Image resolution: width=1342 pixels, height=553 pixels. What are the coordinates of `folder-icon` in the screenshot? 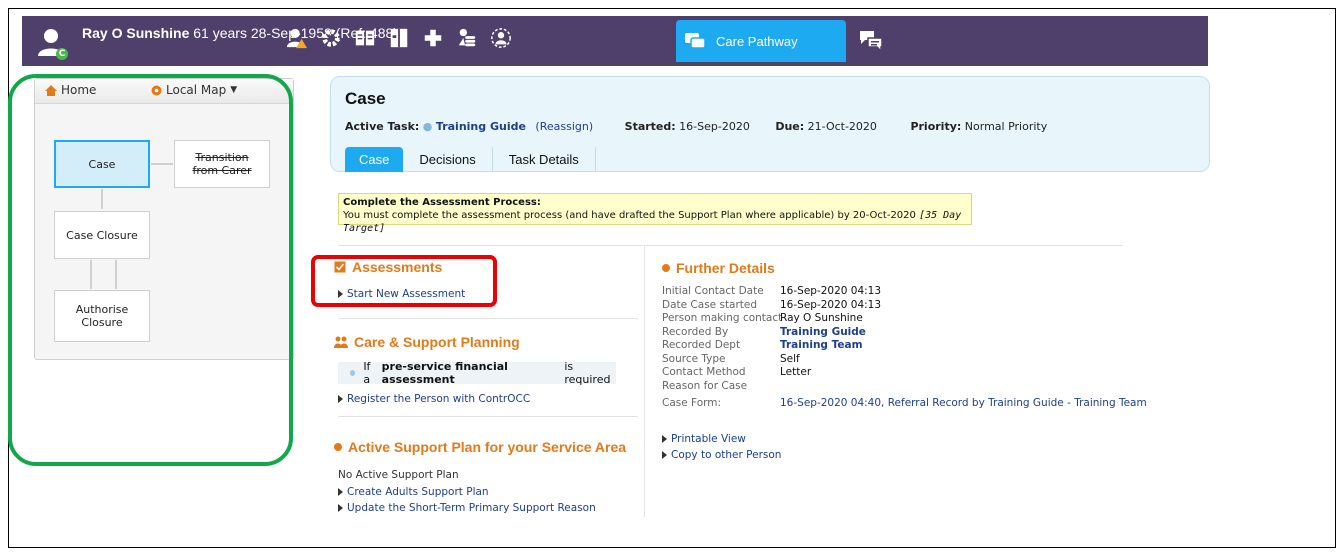 It's located at (399, 38).